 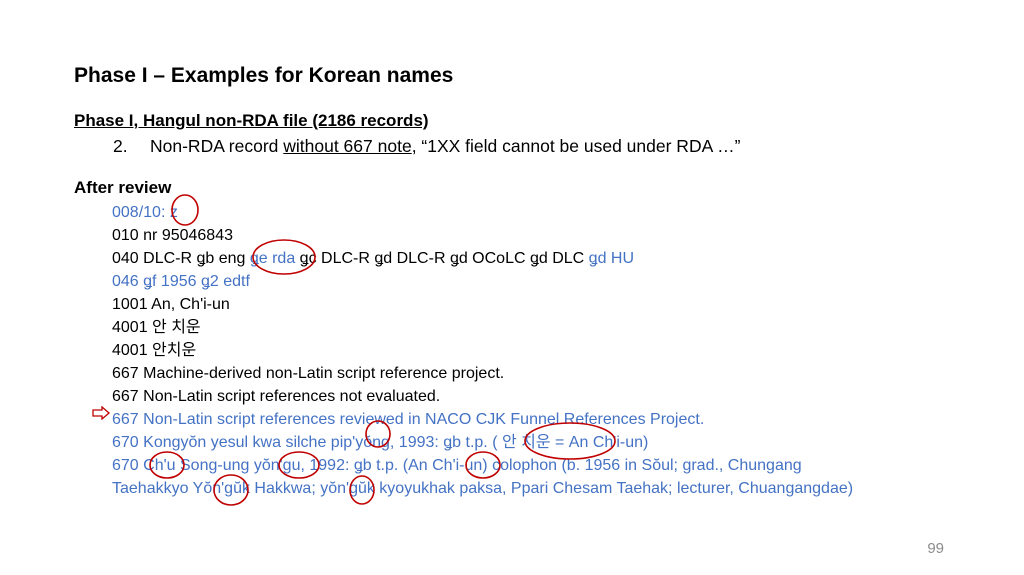 I want to click on record-line-008: 008/10: z, so click(x=145, y=212).